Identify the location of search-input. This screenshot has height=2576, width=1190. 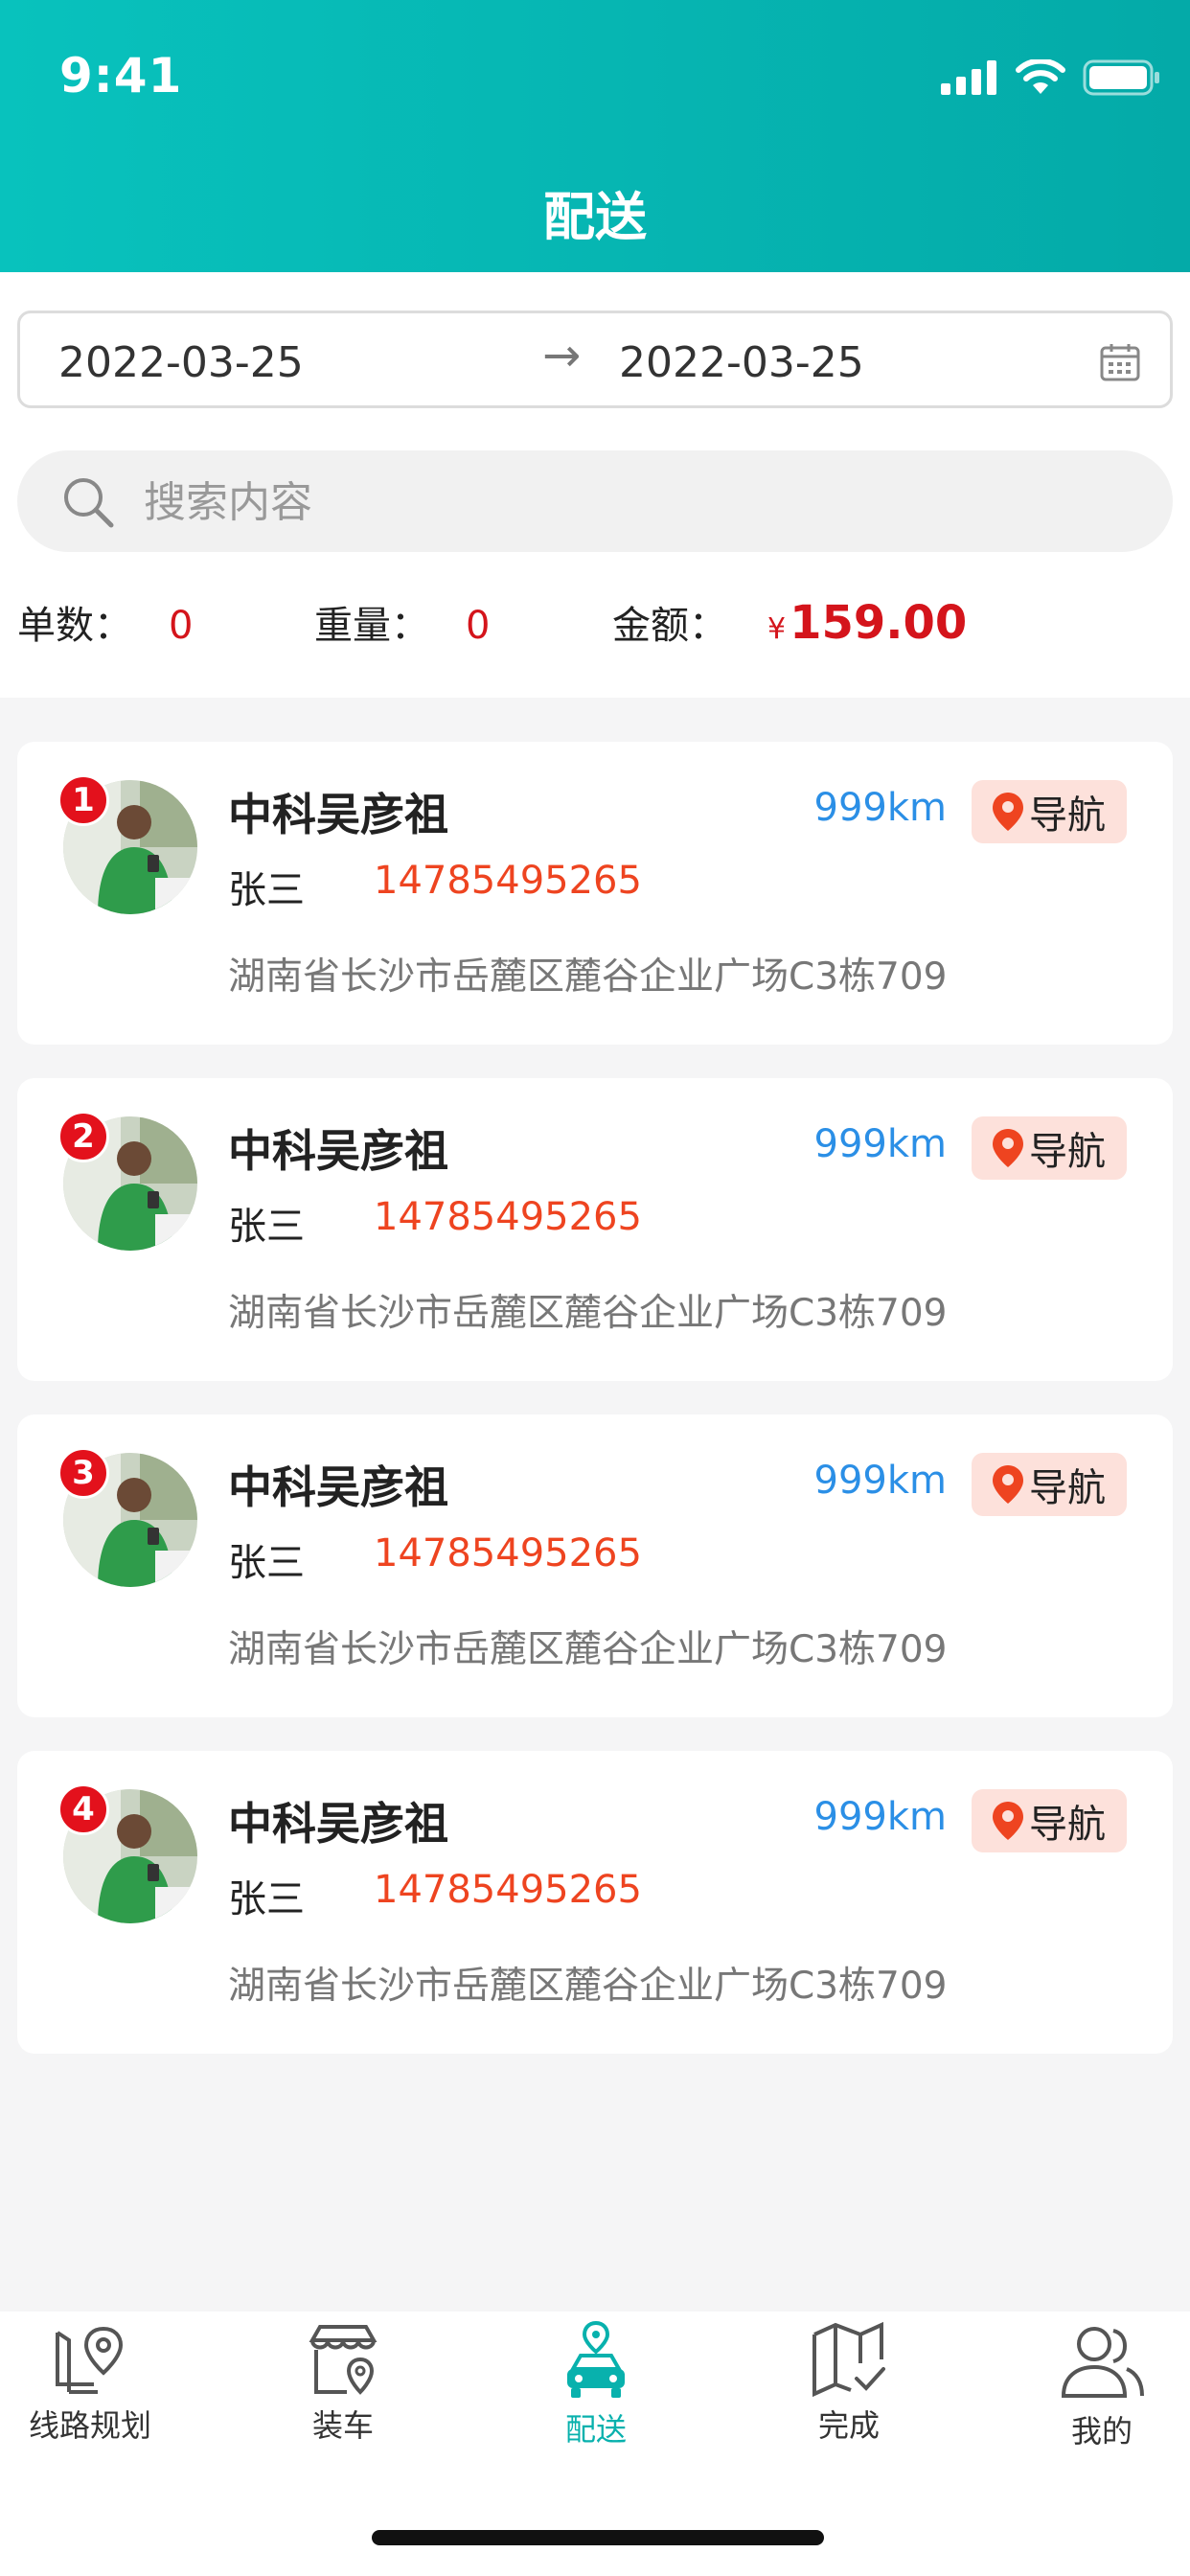
(623, 502).